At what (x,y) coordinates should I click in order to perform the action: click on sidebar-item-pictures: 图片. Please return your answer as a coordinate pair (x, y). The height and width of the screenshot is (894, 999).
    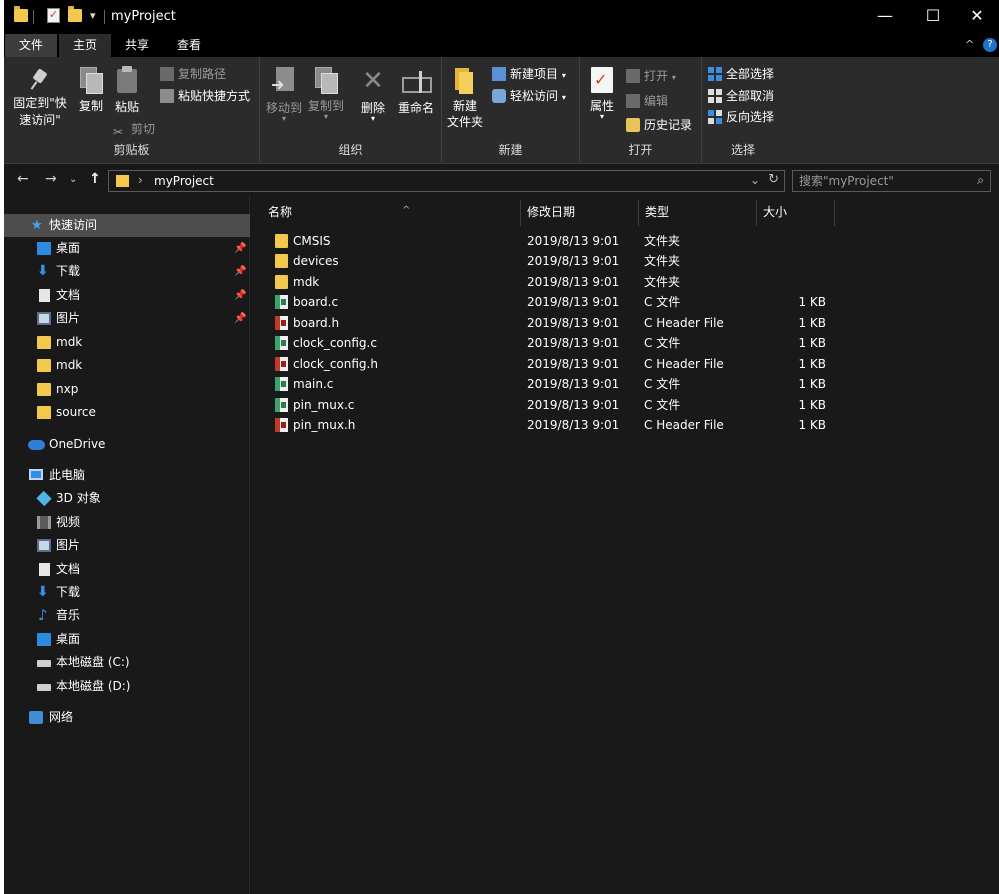
    Looking at the image, I should click on (127, 545).